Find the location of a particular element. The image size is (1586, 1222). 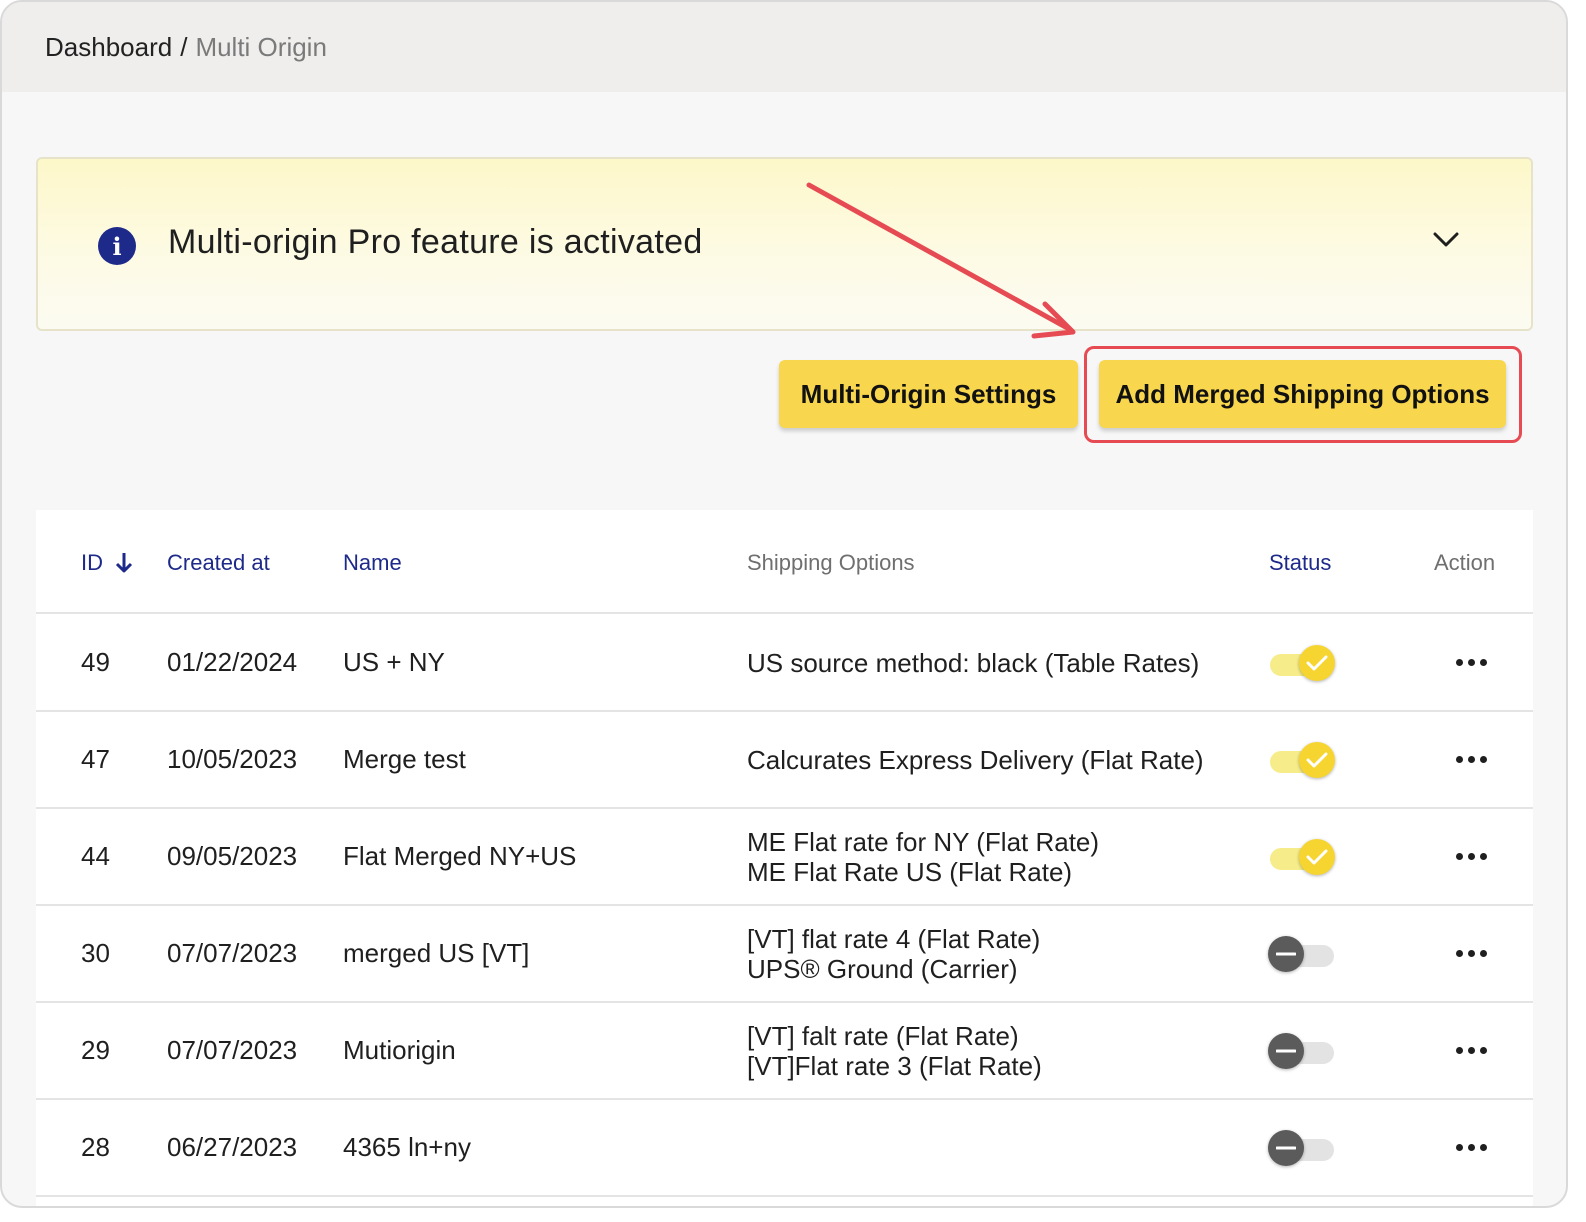

shipping-option-line: [VT] falt rate (Flat Rate) is located at coordinates (883, 1035).